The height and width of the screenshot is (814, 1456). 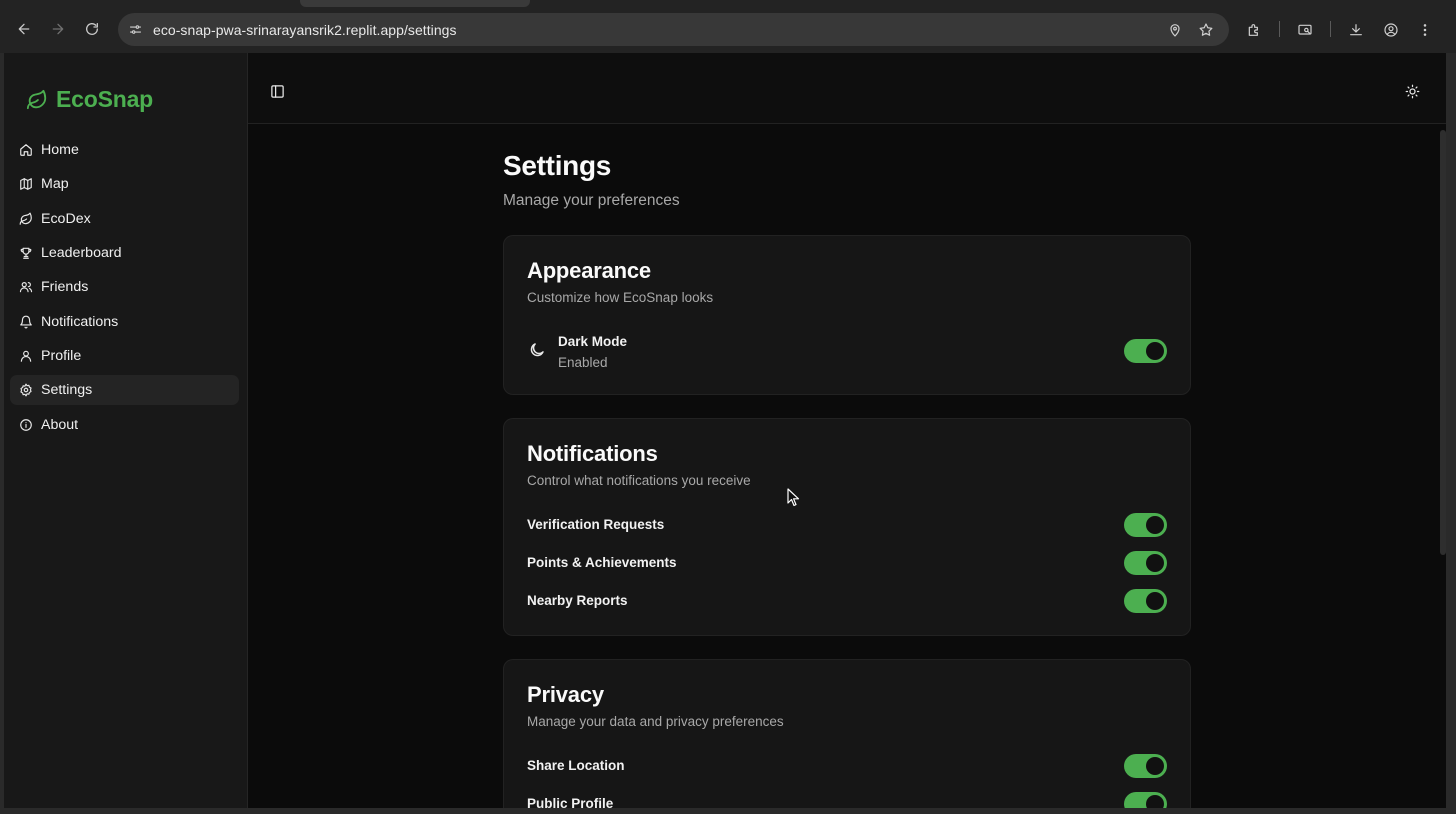 What do you see at coordinates (124, 184) in the screenshot?
I see `sidebar-item-map: Map` at bounding box center [124, 184].